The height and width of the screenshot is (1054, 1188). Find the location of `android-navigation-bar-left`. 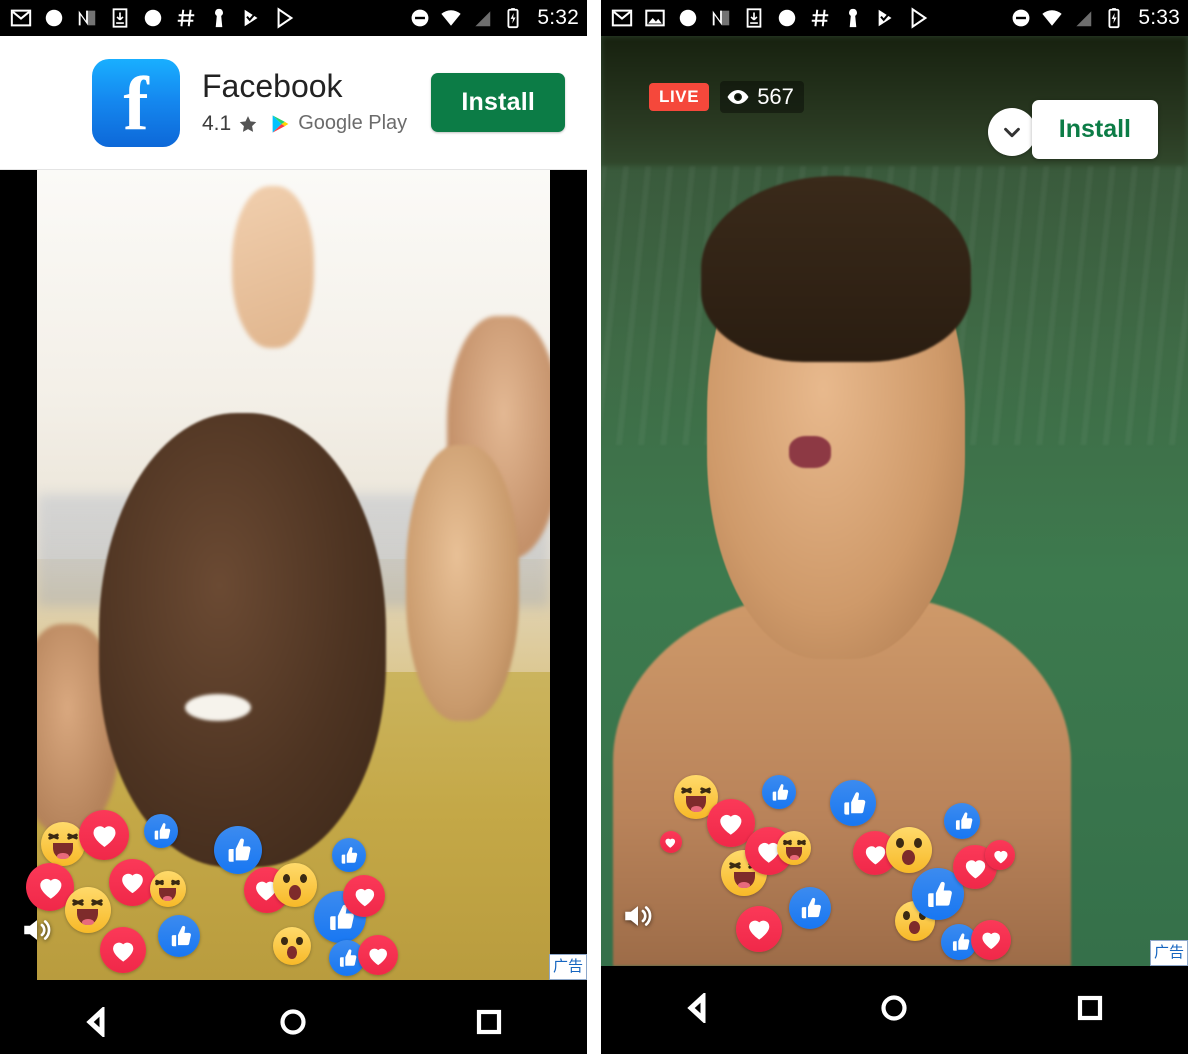

android-navigation-bar-left is located at coordinates (293, 1017).